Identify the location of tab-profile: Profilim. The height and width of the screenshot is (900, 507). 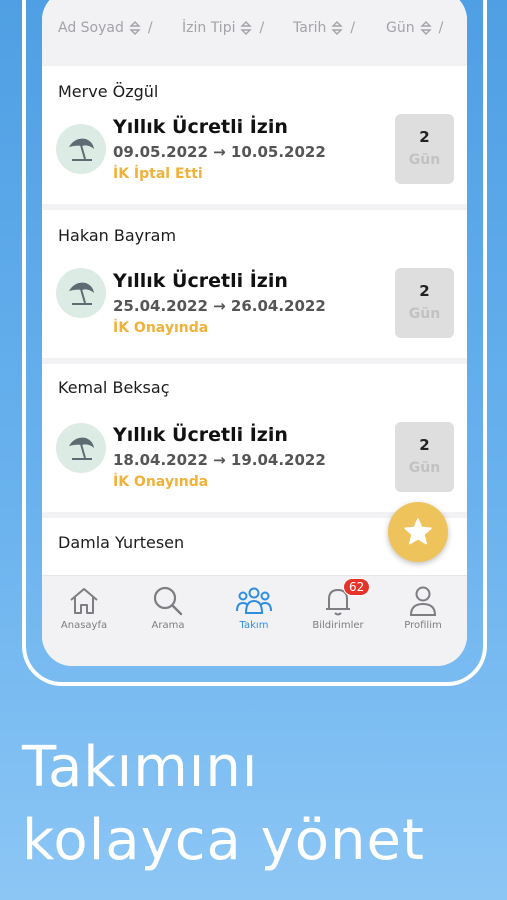
(423, 607).